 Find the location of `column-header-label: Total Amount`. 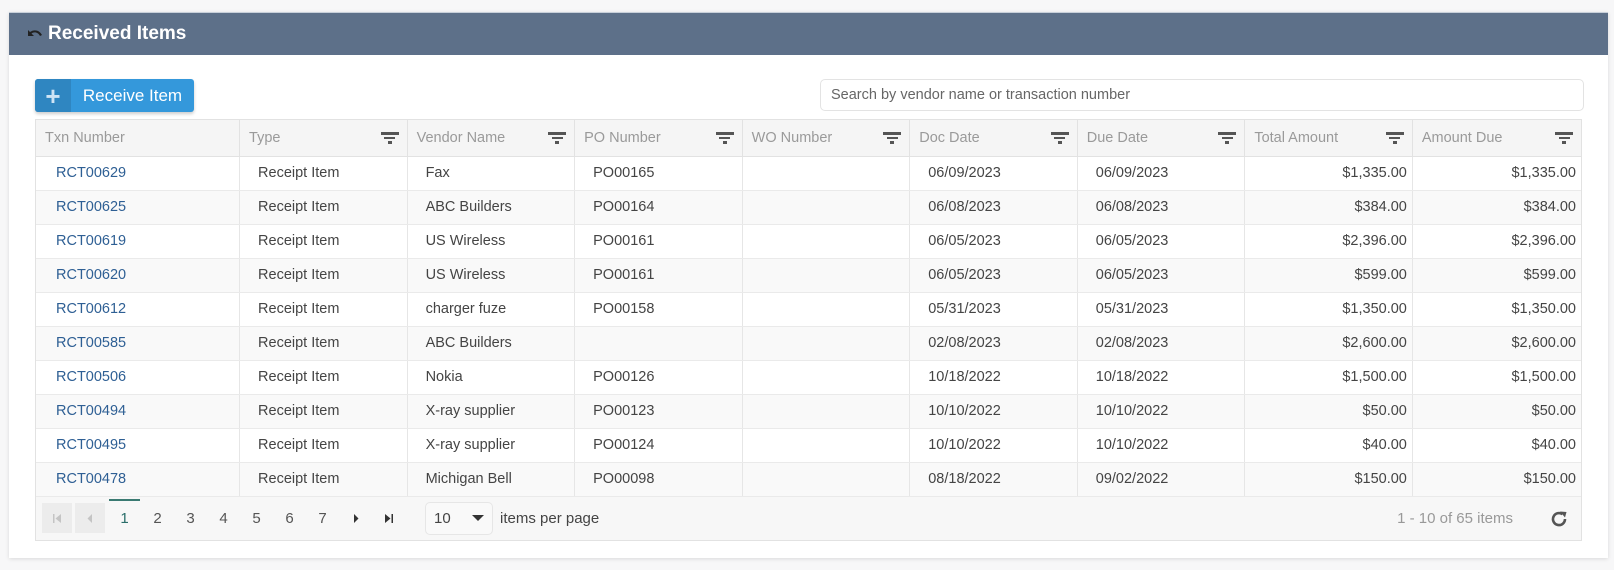

column-header-label: Total Amount is located at coordinates (1296, 137).